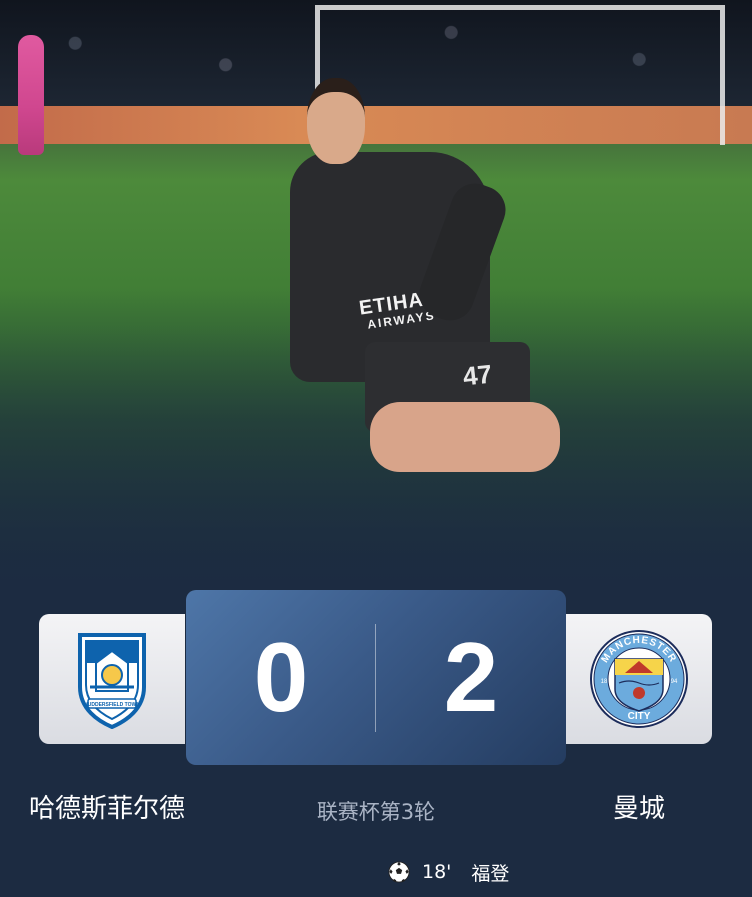 This screenshot has width=752, height=897. I want to click on huddersfield-crest-icon: HUDDERSFIELD TOWN, so click(112, 681).